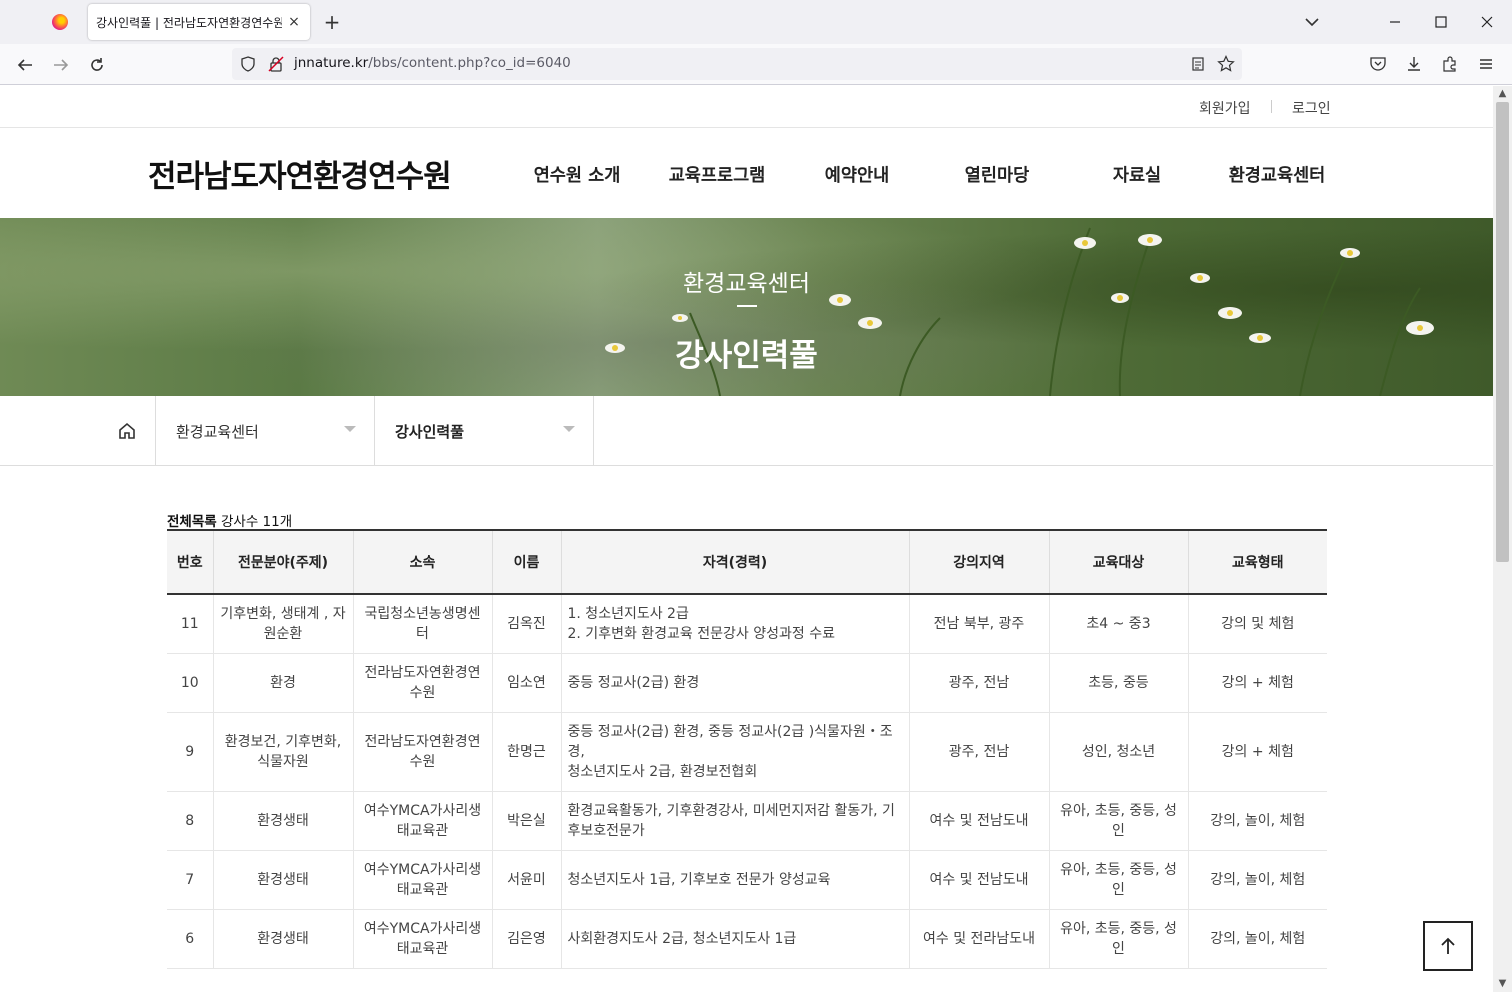 The image size is (1512, 992). Describe the element at coordinates (190, 624) in the screenshot. I see `cell-no: 11` at that location.